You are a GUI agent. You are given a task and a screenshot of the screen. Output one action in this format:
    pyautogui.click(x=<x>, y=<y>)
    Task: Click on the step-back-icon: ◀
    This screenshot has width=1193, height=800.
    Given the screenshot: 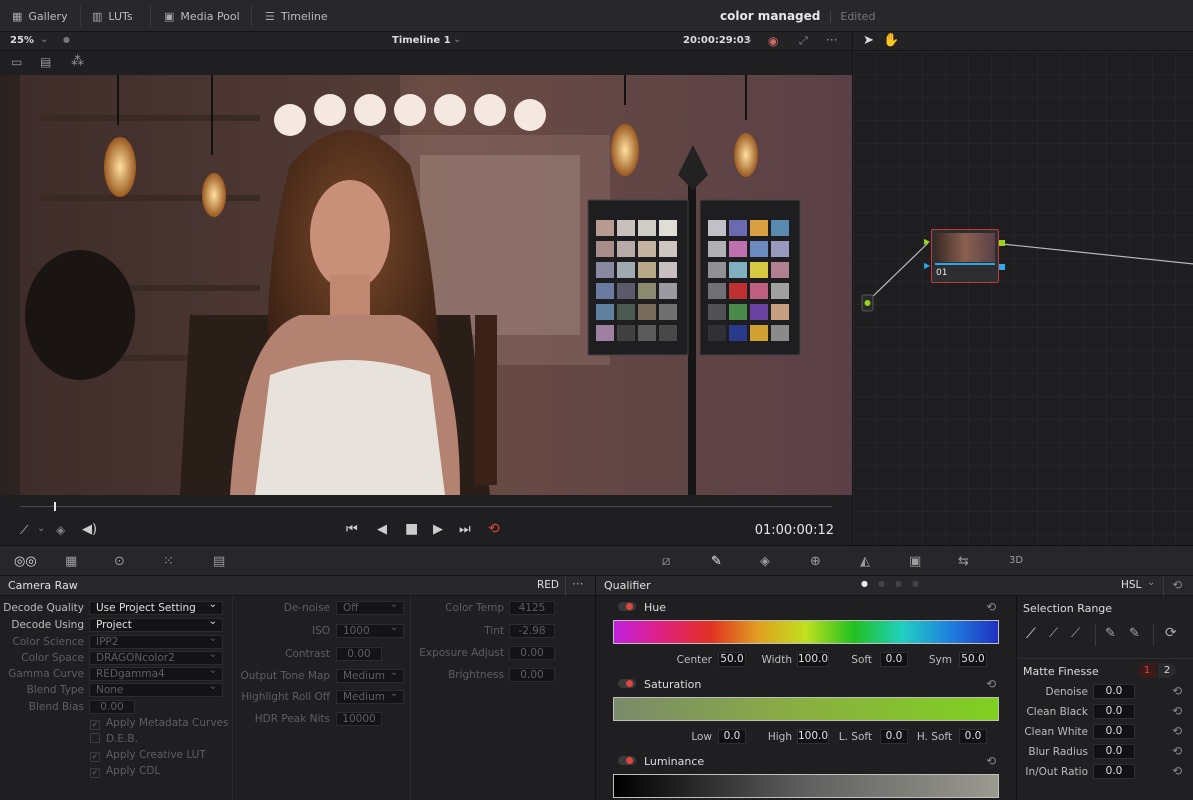 What is the action you would take?
    pyautogui.click(x=382, y=529)
    